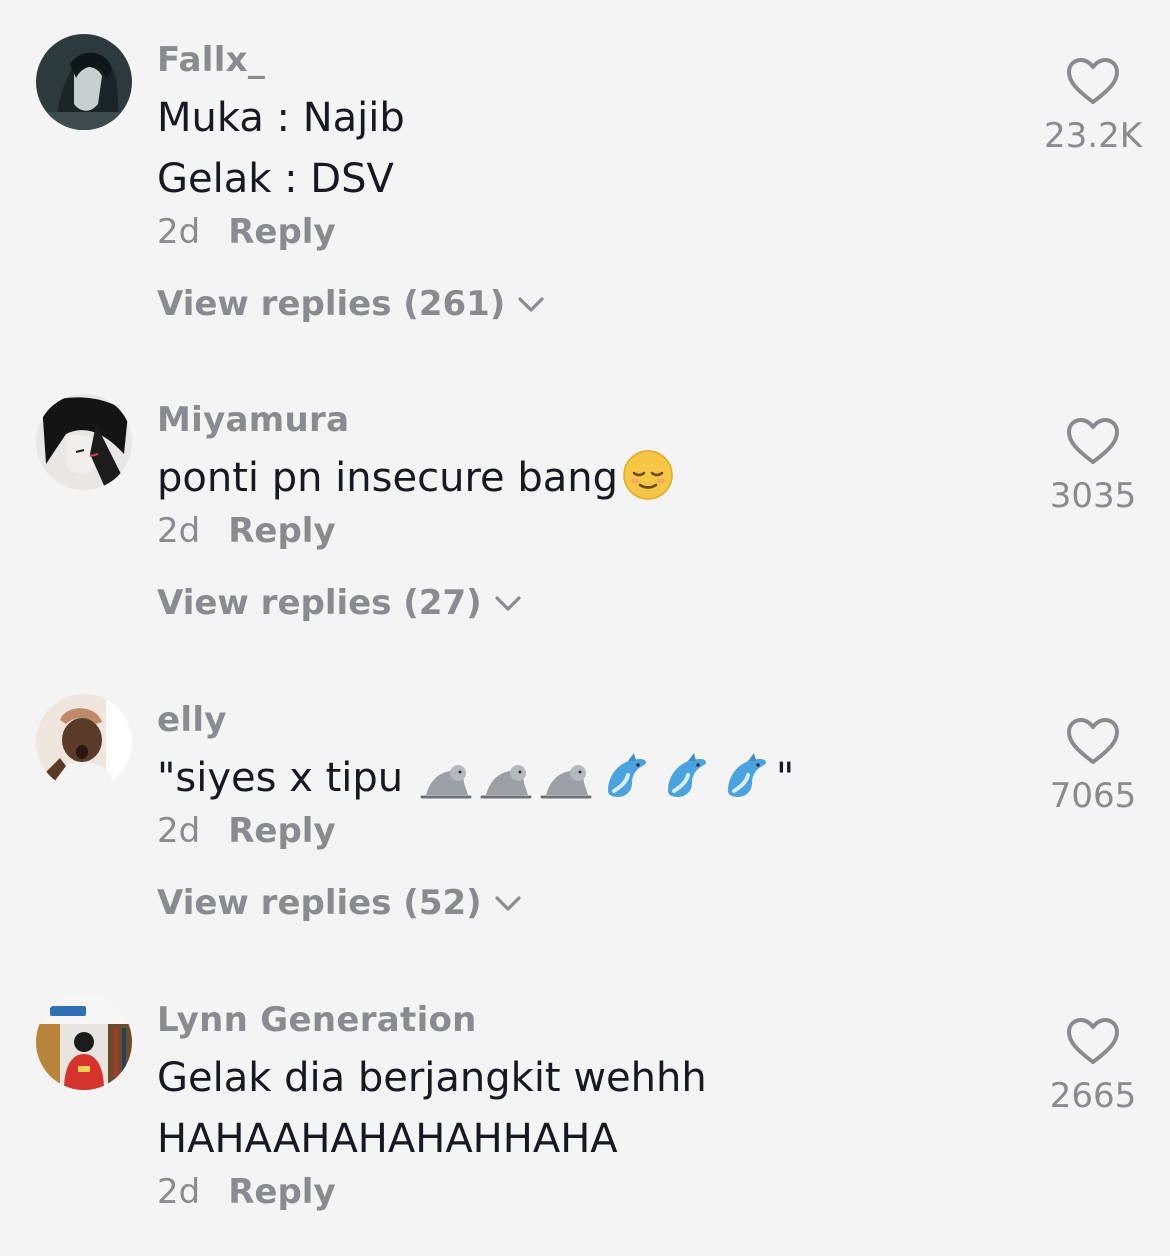 Image resolution: width=1170 pixels, height=1256 pixels. Describe the element at coordinates (568, 420) in the screenshot. I see `comment-username: Miyamura` at that location.